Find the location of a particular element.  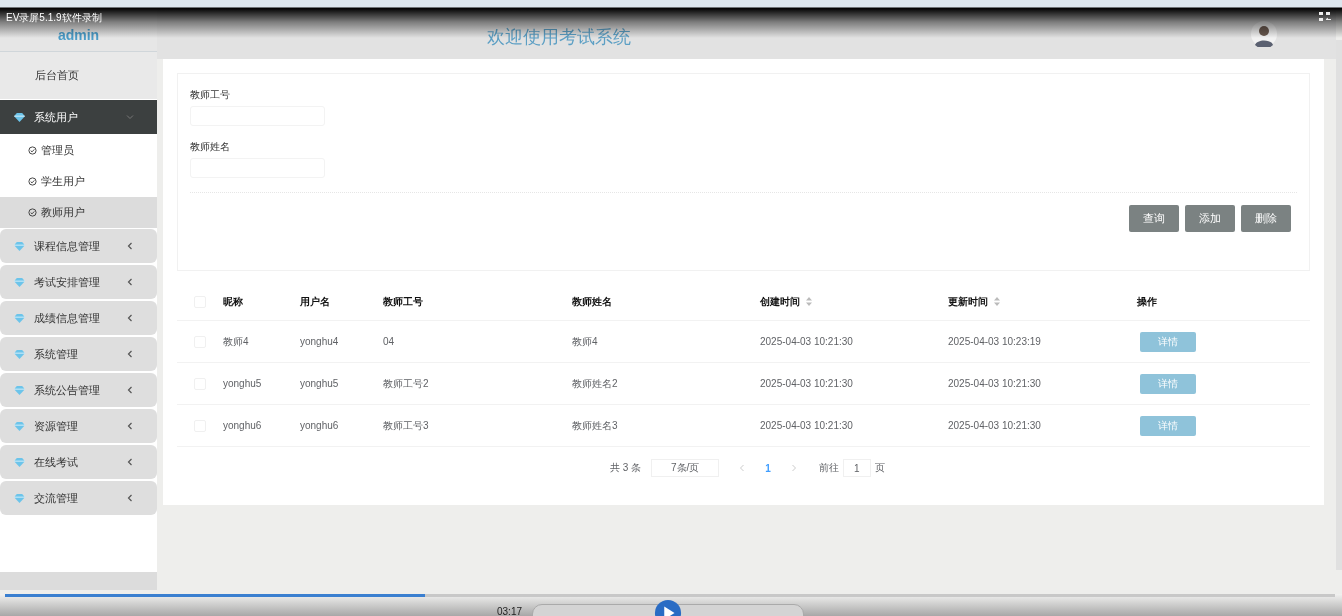

table-cell: 2025-04-03 10:23:19 is located at coordinates (994, 341).